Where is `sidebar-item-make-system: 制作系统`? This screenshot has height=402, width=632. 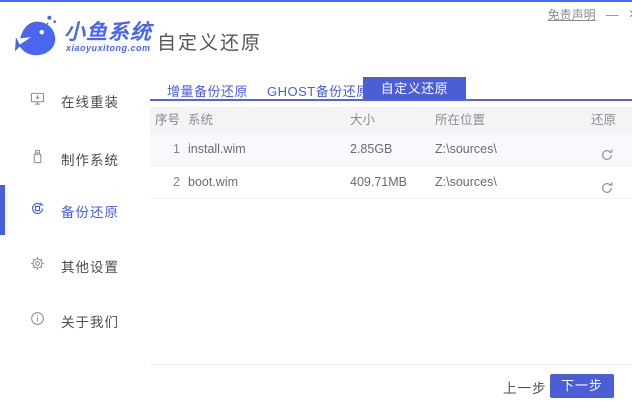 sidebar-item-make-system: 制作系统 is located at coordinates (74, 159).